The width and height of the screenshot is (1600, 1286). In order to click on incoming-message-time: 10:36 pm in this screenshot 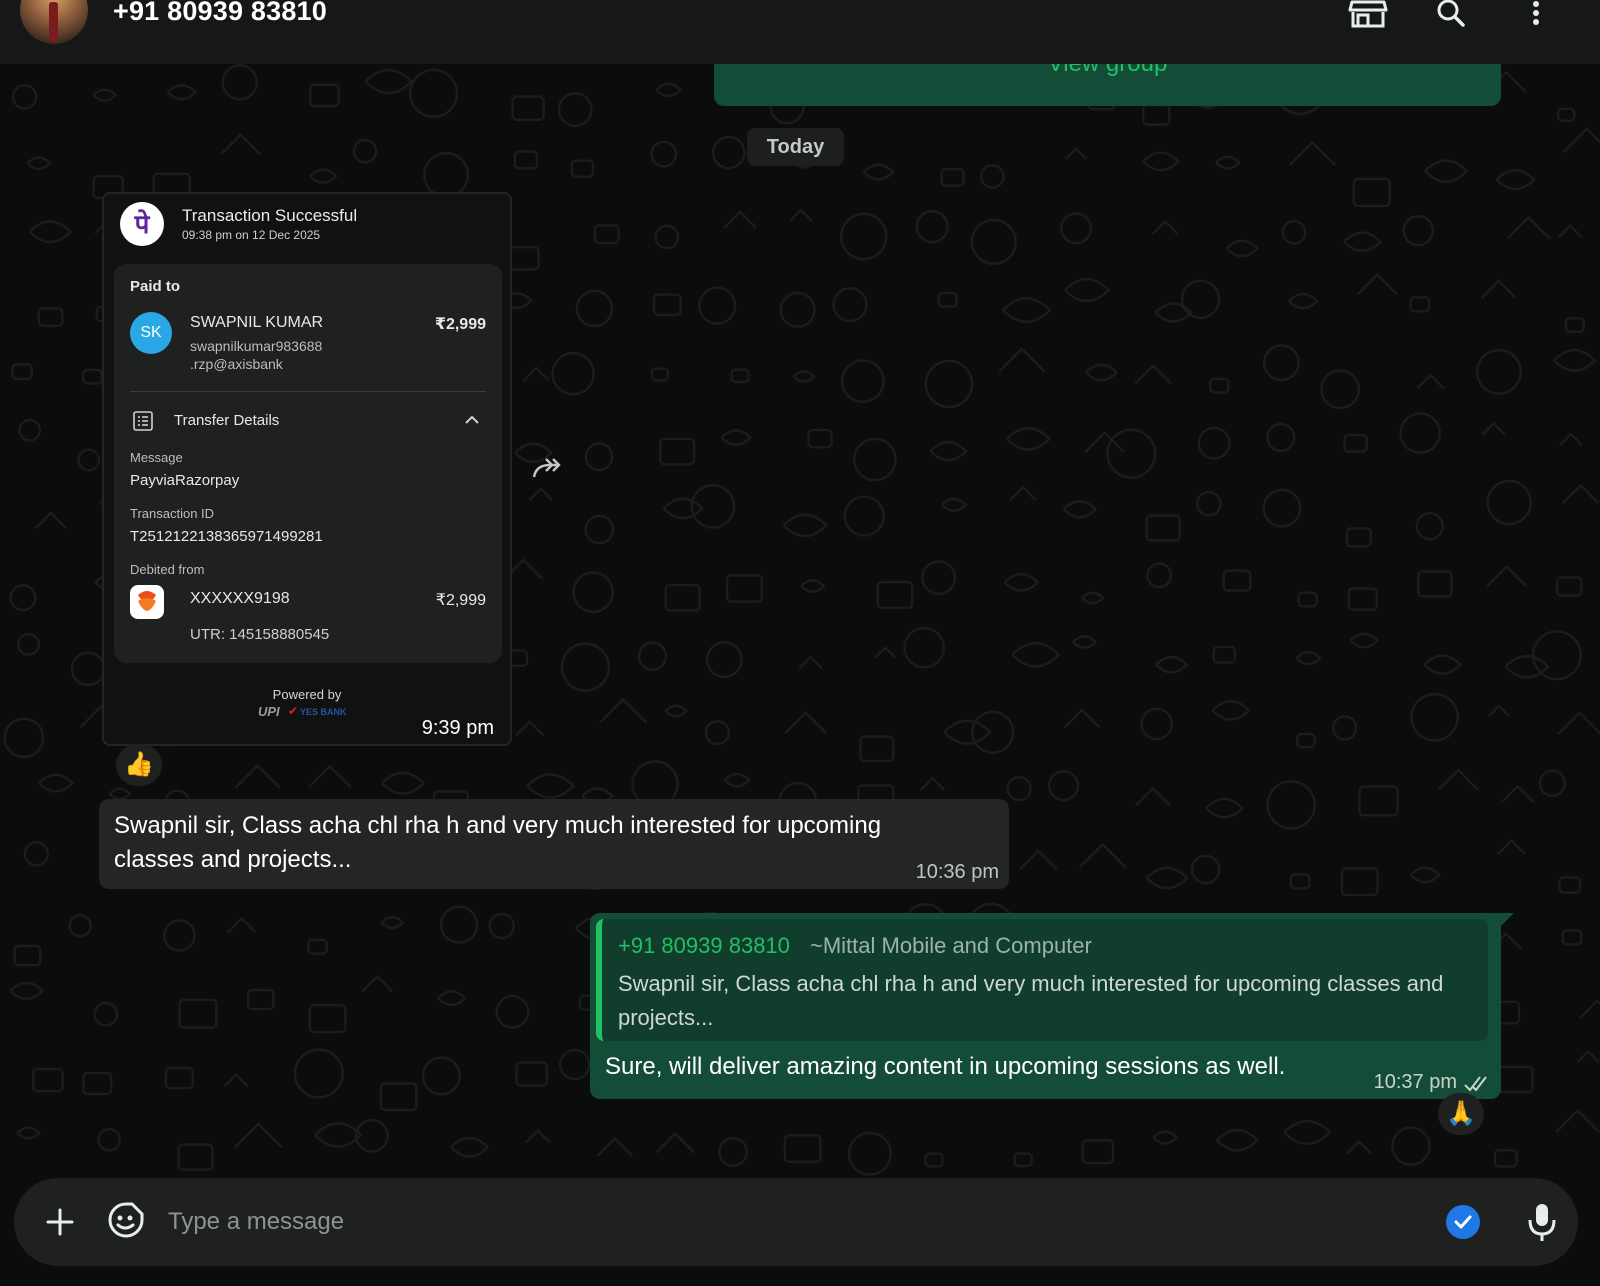, I will do `click(957, 872)`.